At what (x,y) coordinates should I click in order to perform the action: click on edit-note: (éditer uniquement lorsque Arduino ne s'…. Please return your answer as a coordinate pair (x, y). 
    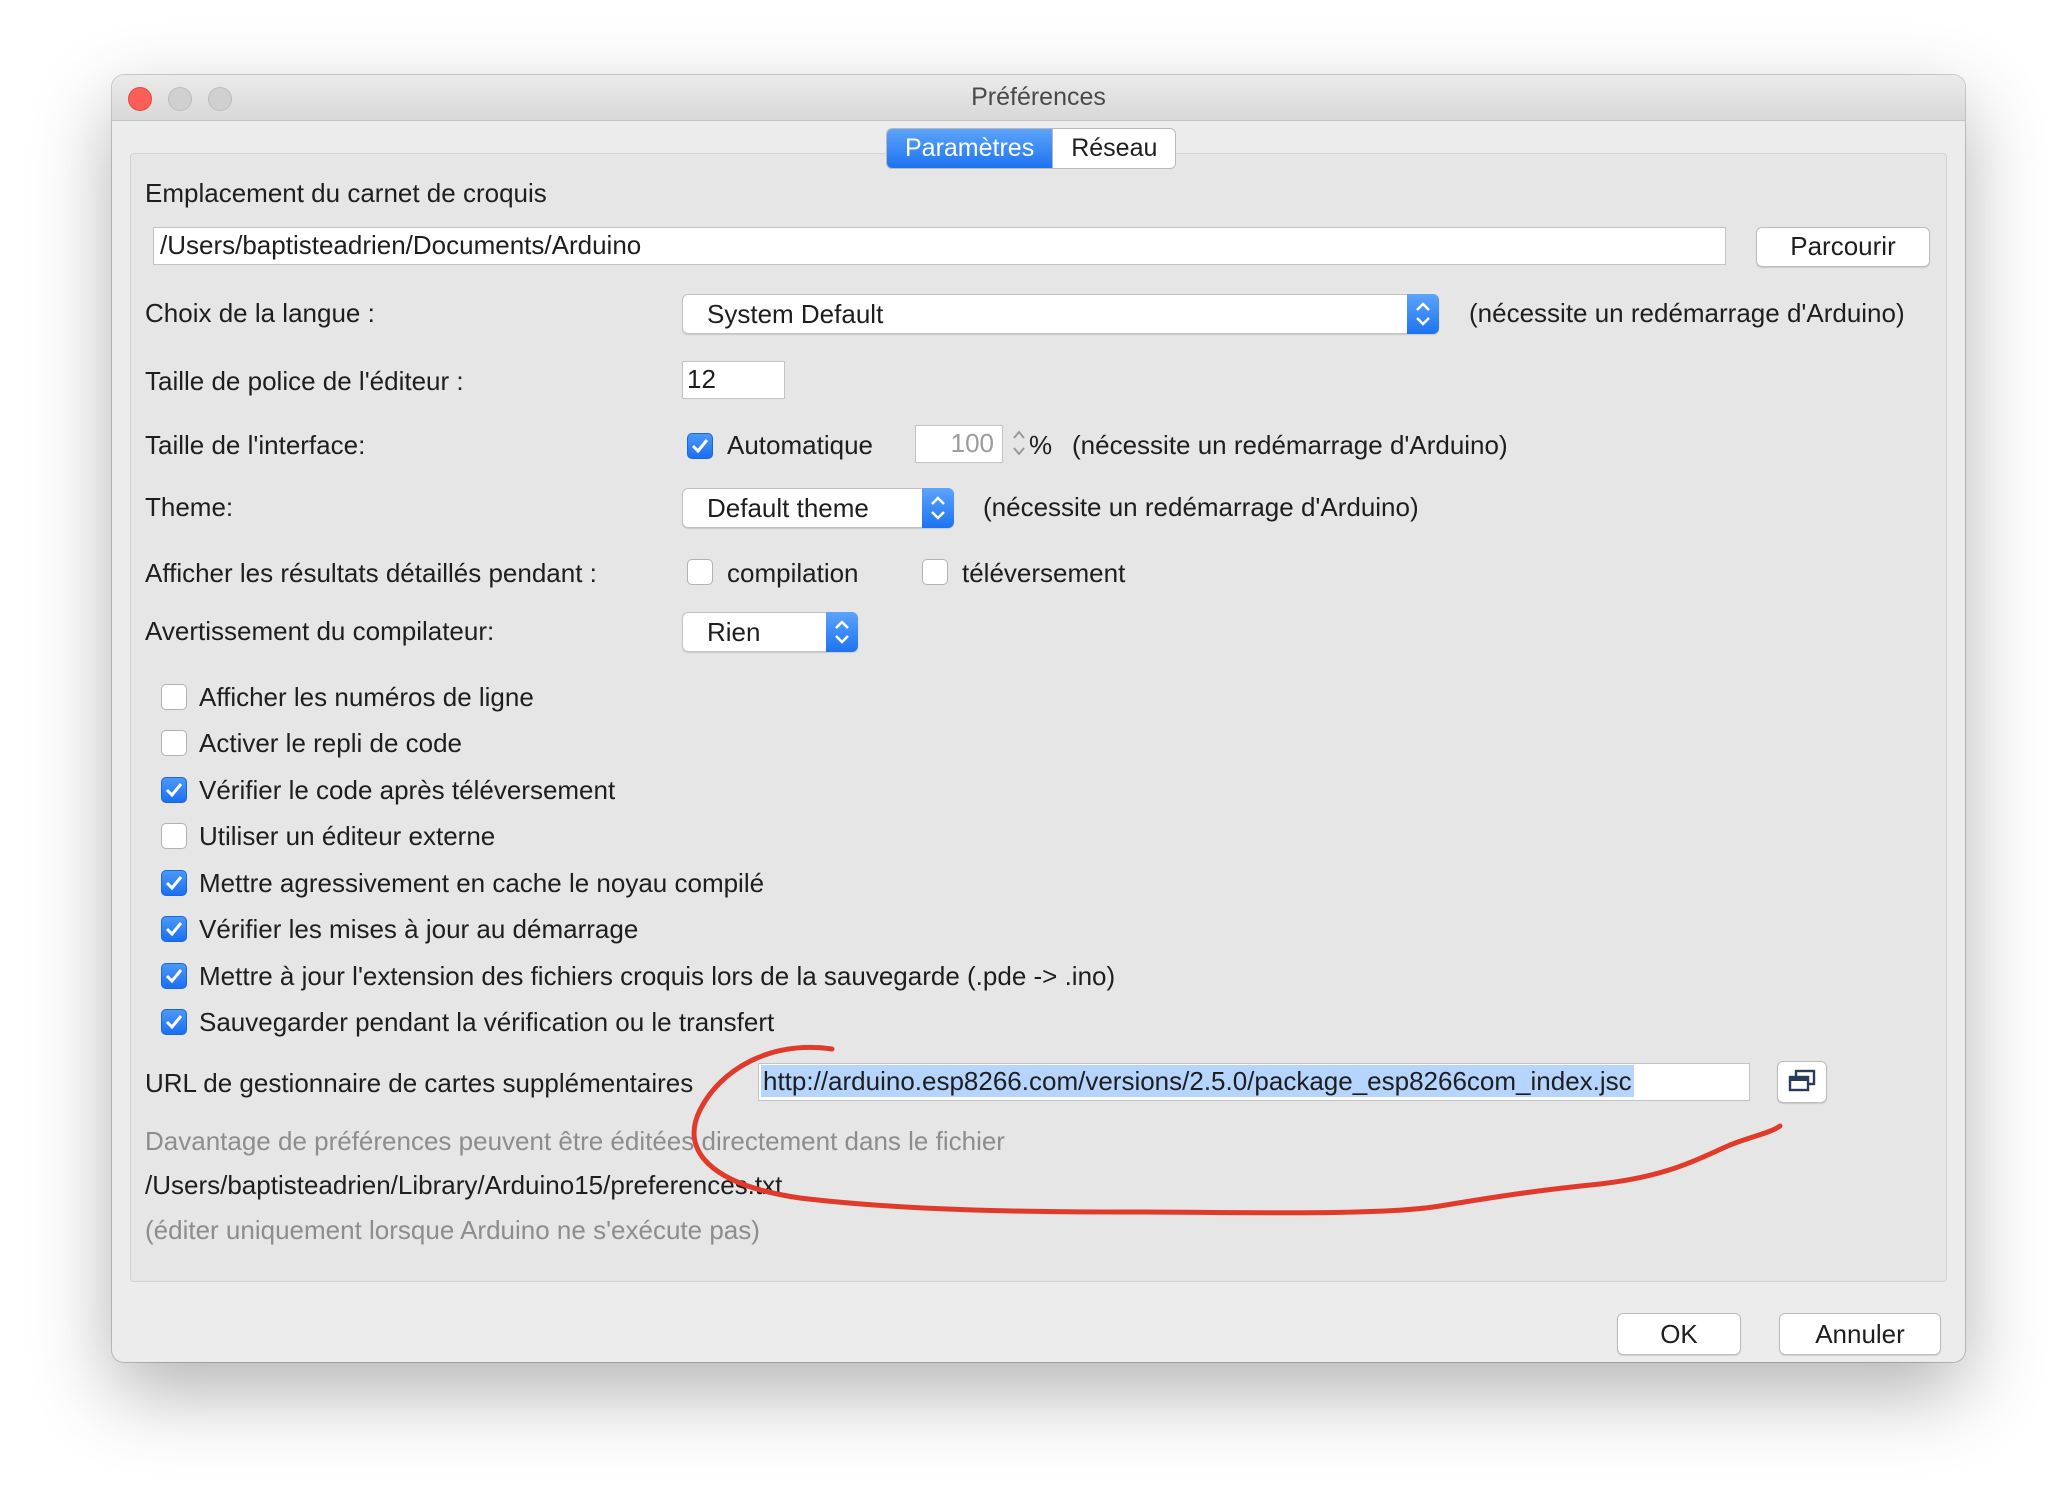
    Looking at the image, I should click on (452, 1230).